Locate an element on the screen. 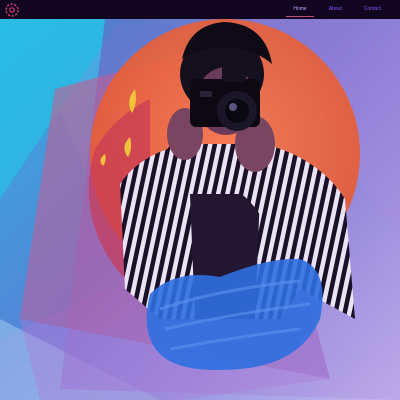 The image size is (400, 400). nav-link-about: About is located at coordinates (335, 9).